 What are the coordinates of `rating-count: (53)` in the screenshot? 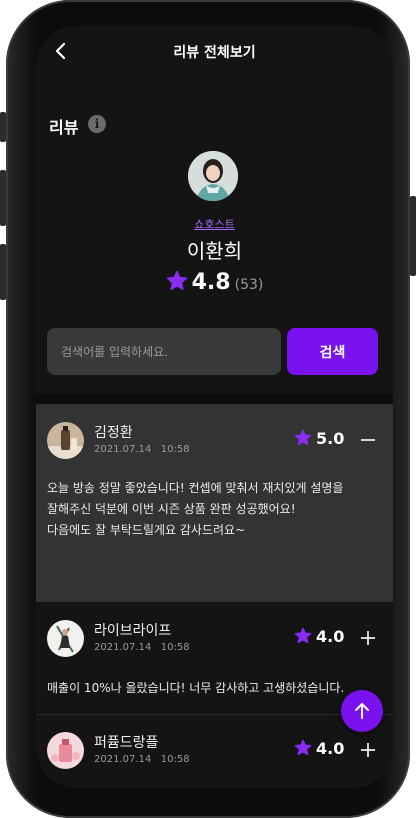 It's located at (249, 285).